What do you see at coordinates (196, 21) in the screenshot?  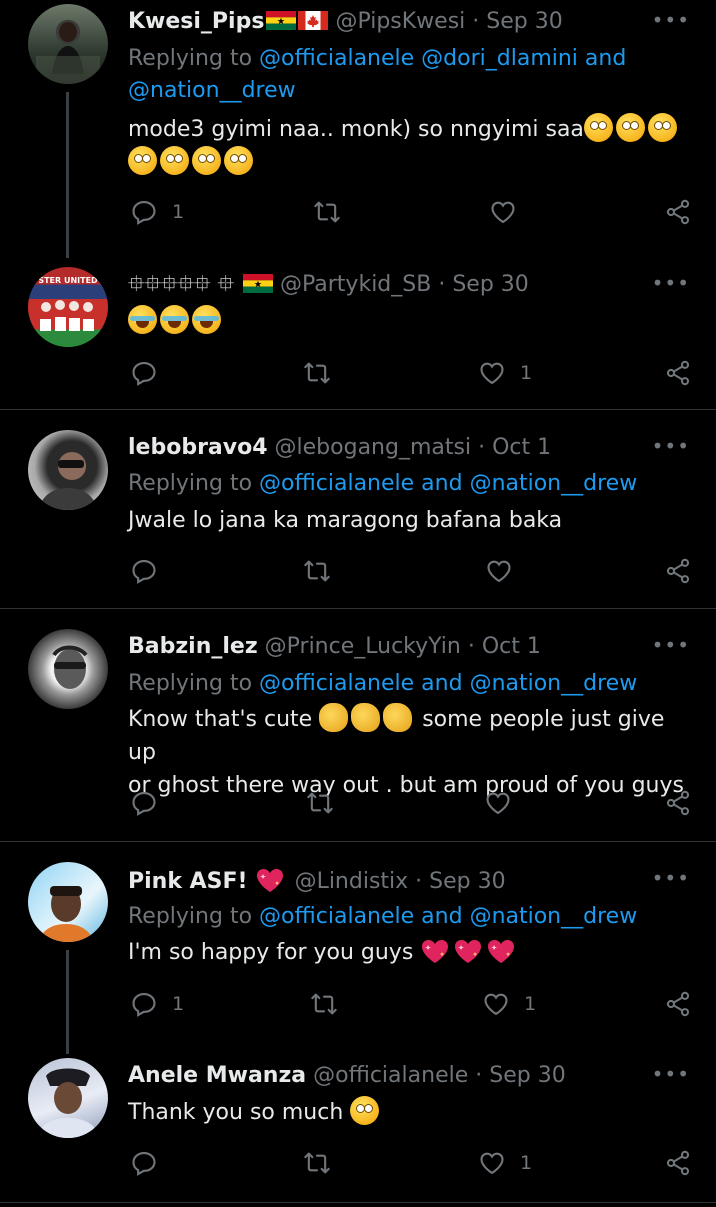 I see `display-name: Kwesi_Pips` at bounding box center [196, 21].